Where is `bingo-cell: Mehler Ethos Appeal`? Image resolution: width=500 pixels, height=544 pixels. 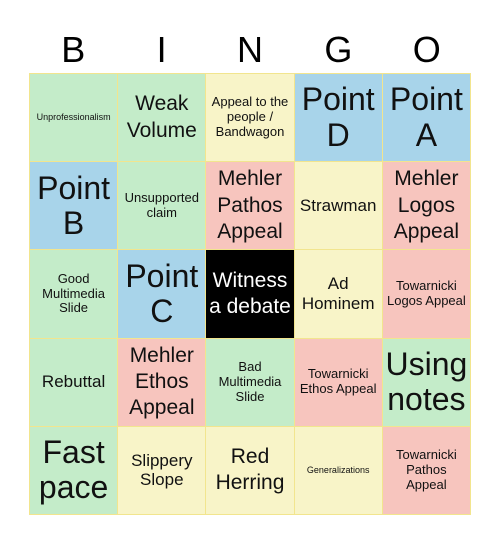
bingo-cell: Mehler Ethos Appeal is located at coordinates (162, 382).